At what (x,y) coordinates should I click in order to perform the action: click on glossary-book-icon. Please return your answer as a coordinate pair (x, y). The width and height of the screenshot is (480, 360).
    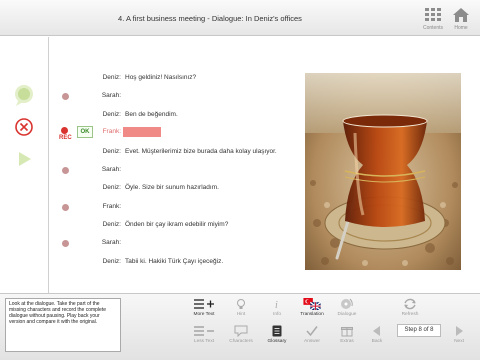
    Looking at the image, I should click on (277, 331).